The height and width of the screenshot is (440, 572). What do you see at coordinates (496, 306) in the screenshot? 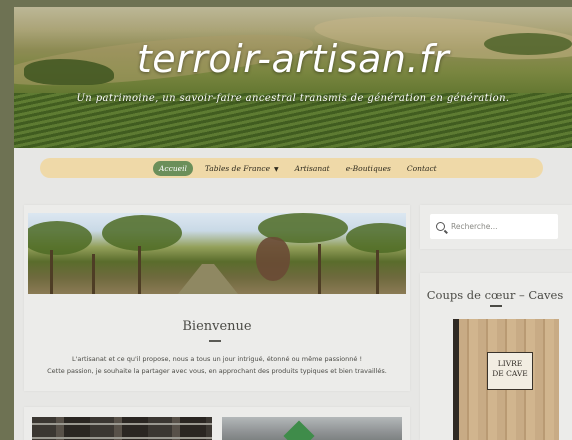
I see `widget-title-divider` at bounding box center [496, 306].